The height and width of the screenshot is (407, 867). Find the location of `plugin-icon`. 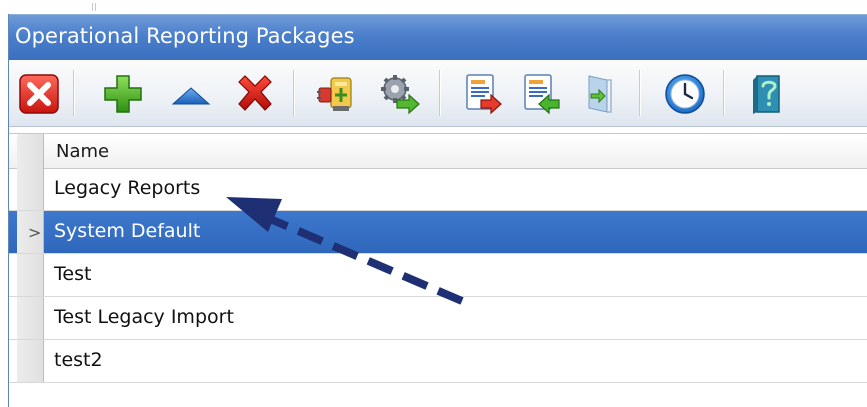

plugin-icon is located at coordinates (334, 94).